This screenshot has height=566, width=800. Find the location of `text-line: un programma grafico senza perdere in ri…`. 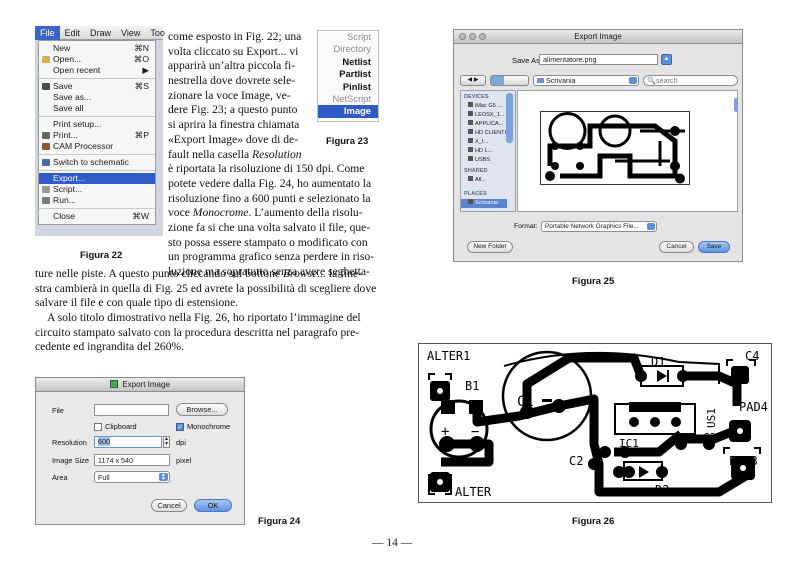

text-line: un programma grafico senza perdere in ri… is located at coordinates (271, 257).